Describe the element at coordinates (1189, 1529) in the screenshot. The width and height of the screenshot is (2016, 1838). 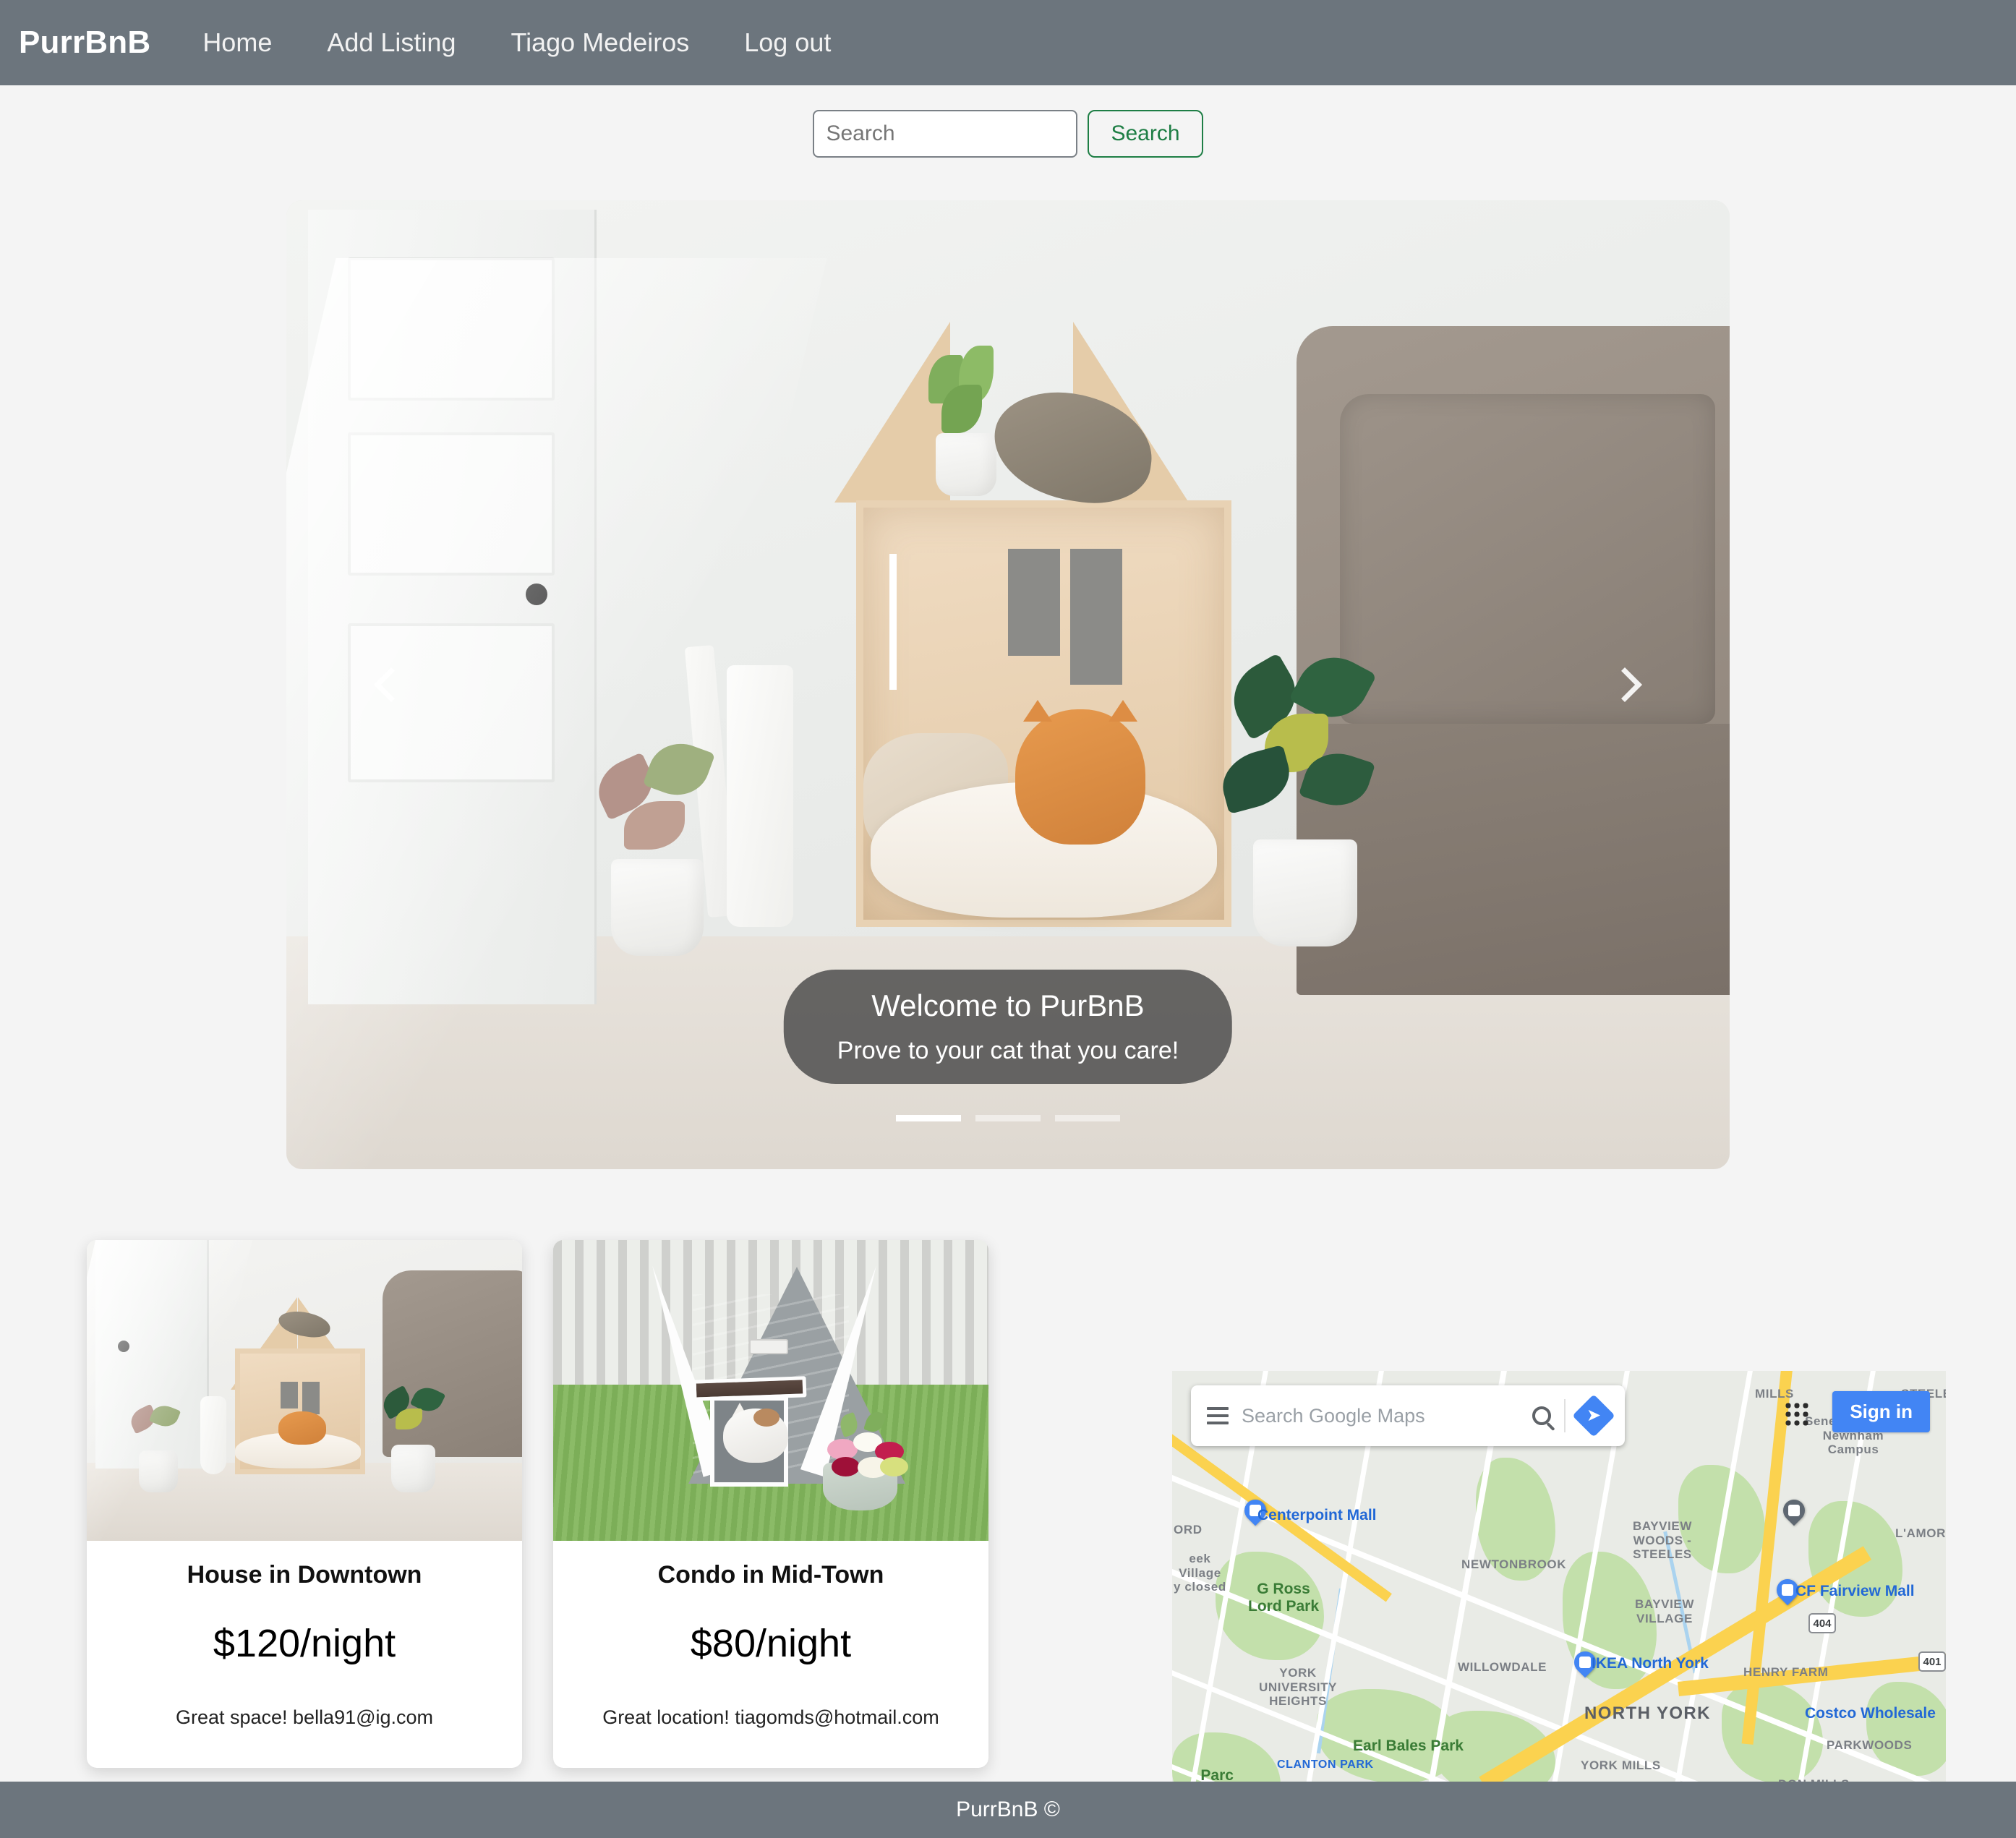
I see `map-label: ORD` at that location.